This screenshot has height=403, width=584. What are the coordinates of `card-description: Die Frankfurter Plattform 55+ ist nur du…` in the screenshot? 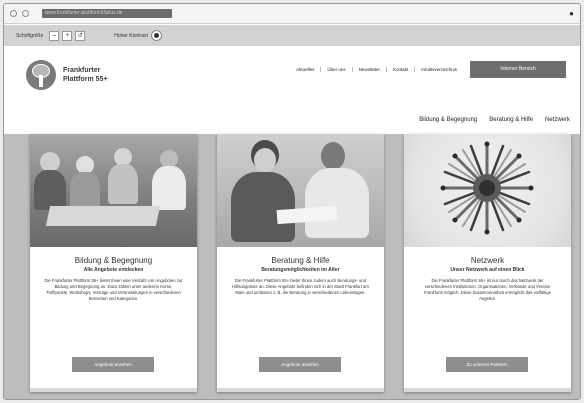 It's located at (487, 289).